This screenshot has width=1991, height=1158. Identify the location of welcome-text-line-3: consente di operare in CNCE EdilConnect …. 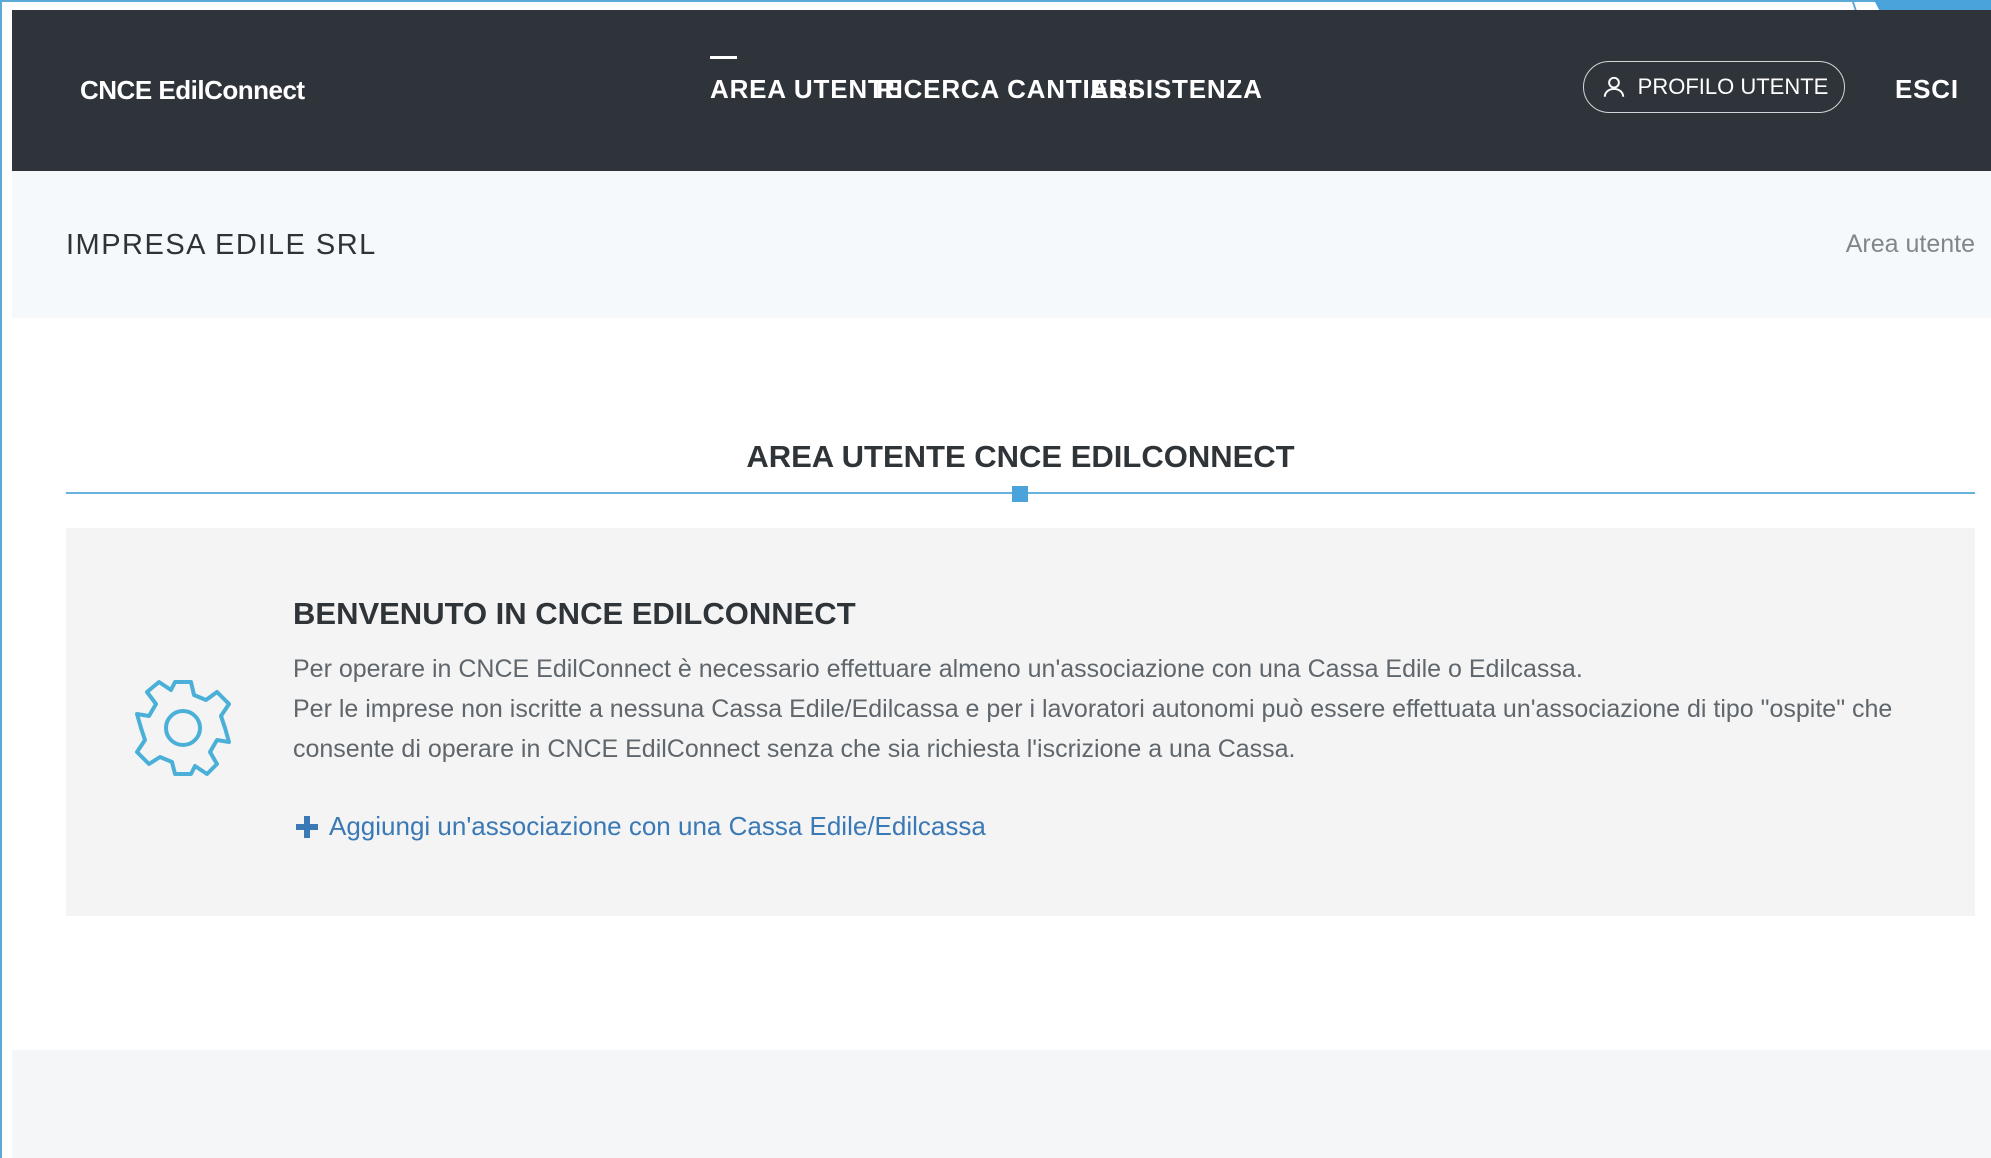
(794, 749).